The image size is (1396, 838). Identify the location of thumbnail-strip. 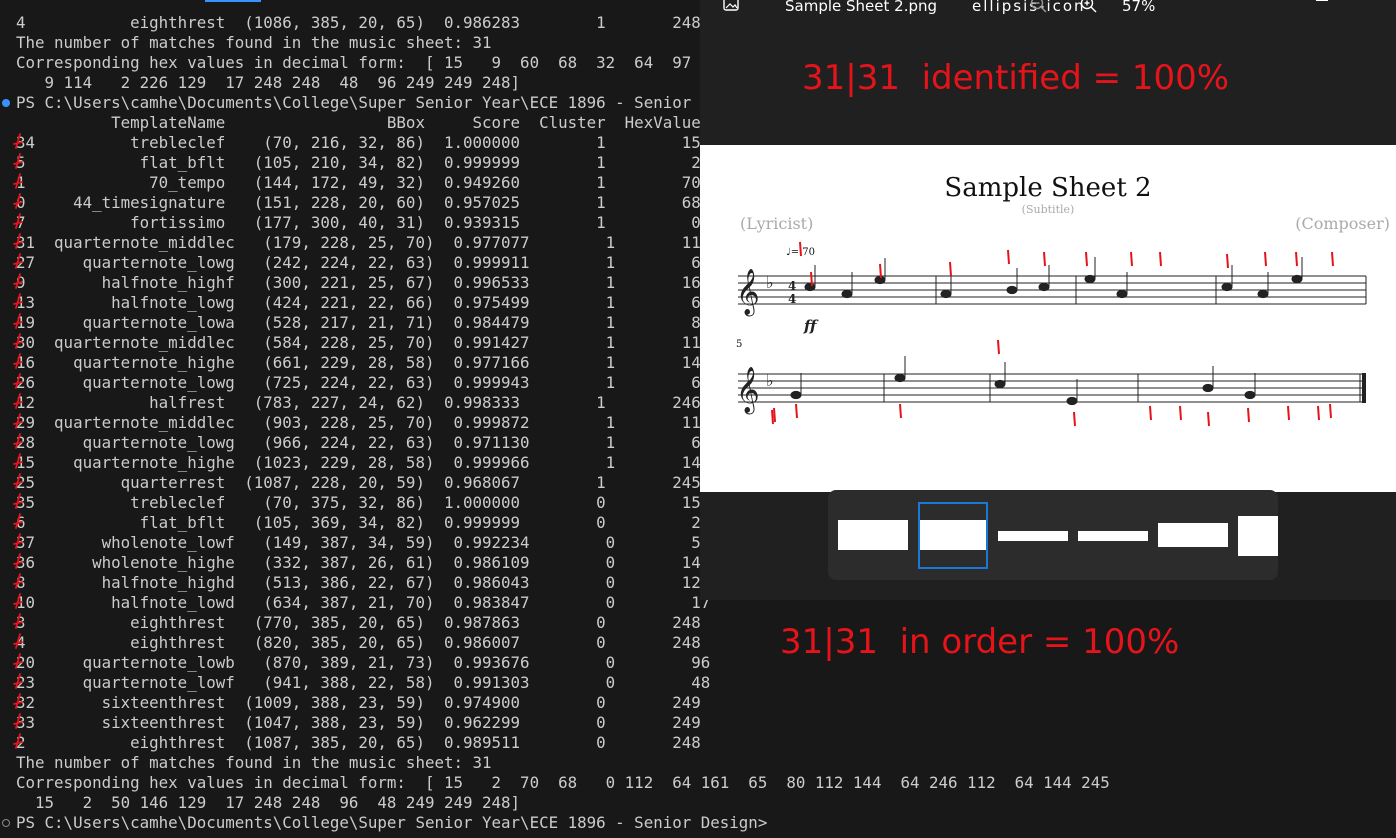
(1053, 535).